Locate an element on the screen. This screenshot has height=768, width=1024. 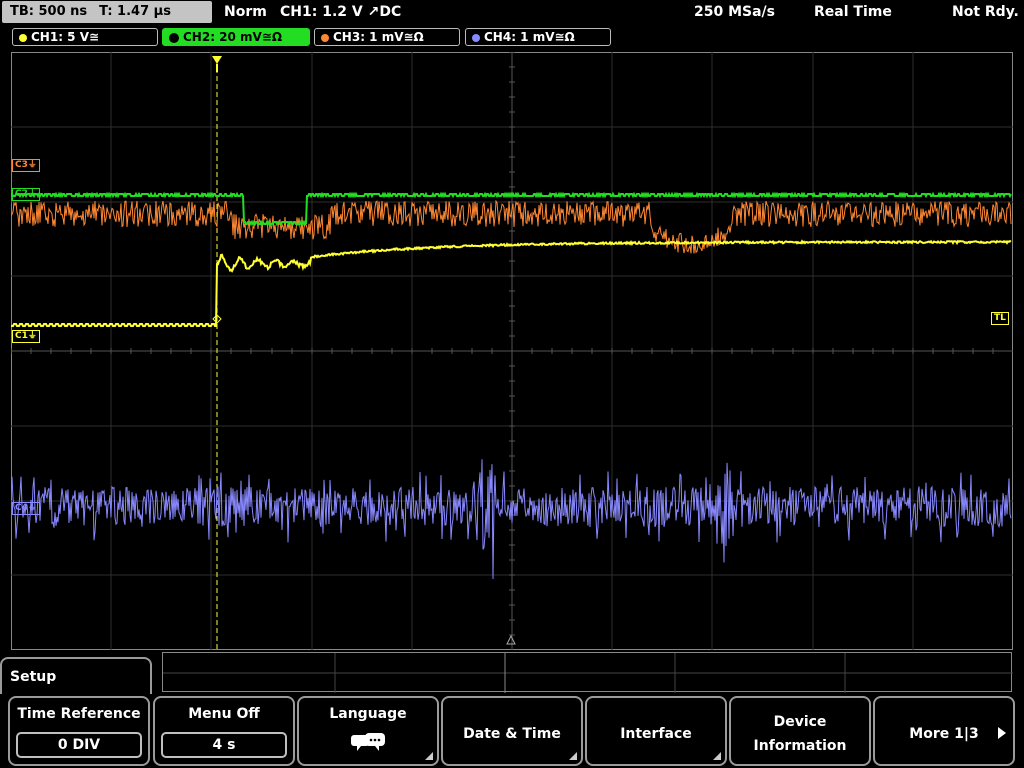
timebase-label: TB: 500 ns is located at coordinates (49, 11).